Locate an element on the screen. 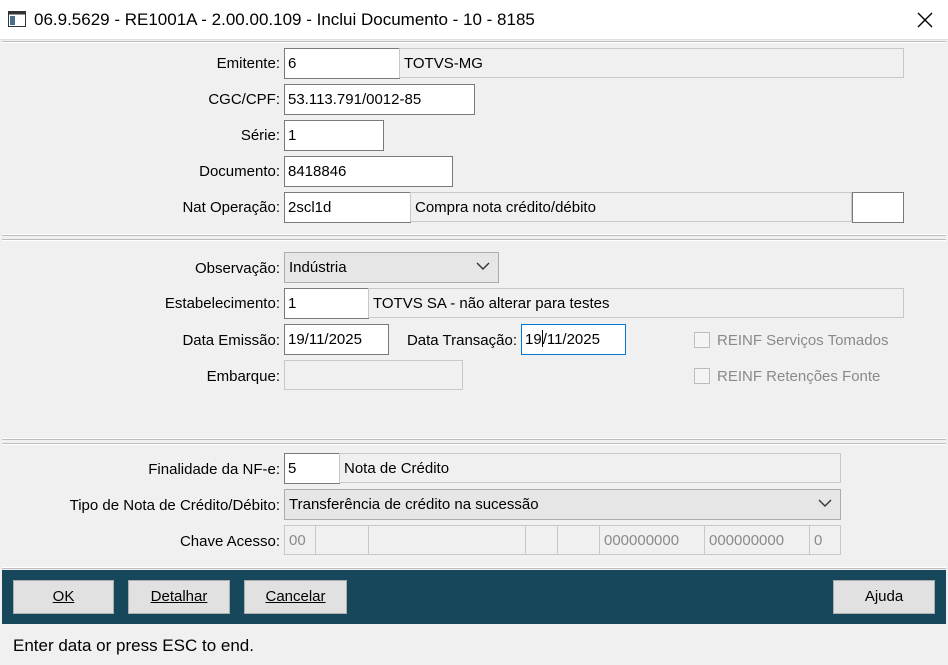  finalidade-desc-field: Nota de Crédito is located at coordinates (590, 468).